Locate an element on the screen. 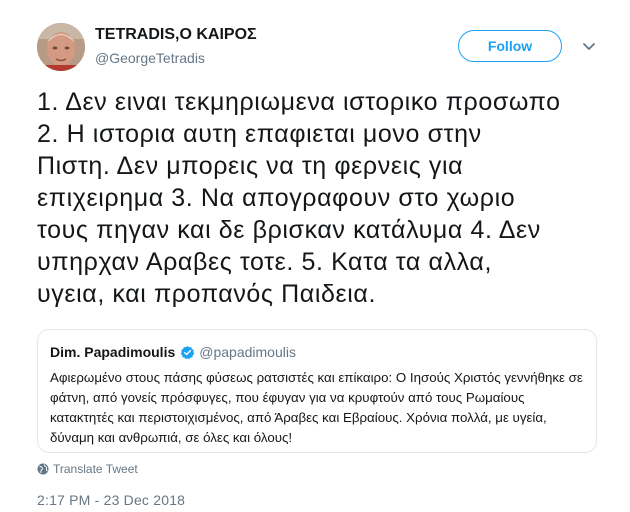  tweet-text-line: υγεια, και προπανός Παιδεια. is located at coordinates (207, 294).